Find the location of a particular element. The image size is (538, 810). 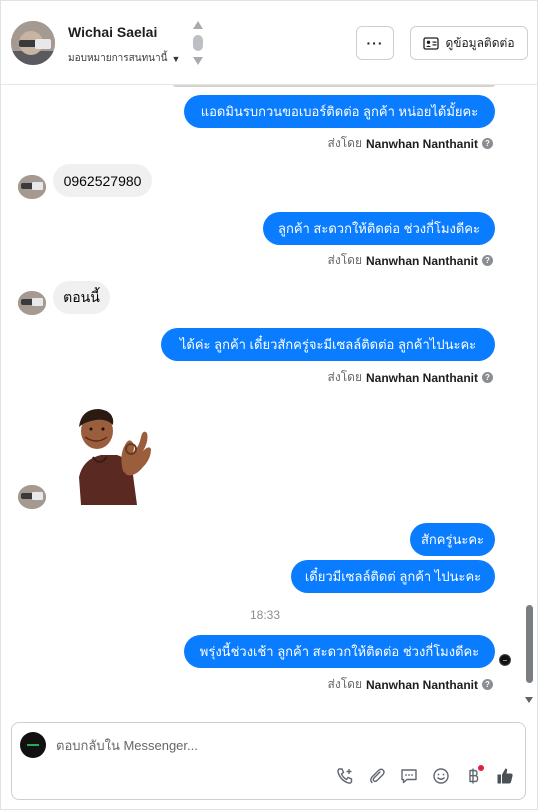

page-avatar is located at coordinates (33, 745).